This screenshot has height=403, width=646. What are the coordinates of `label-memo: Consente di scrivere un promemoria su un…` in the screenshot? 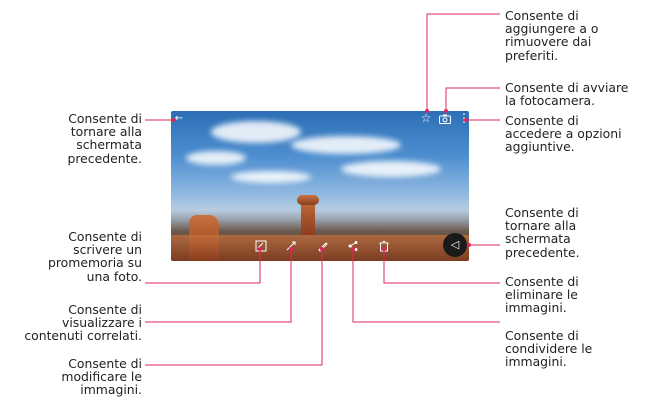 It's located at (95, 256).